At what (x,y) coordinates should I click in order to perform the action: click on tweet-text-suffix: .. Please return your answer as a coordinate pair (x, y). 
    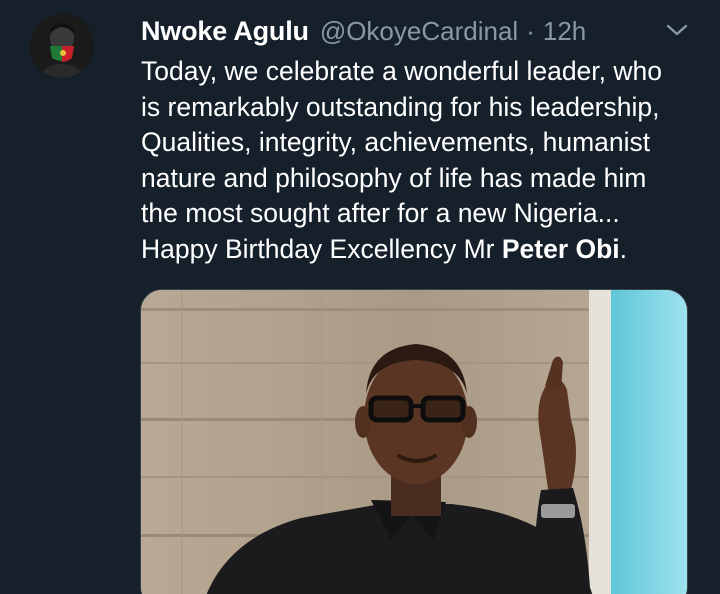
    Looking at the image, I should click on (623, 248).